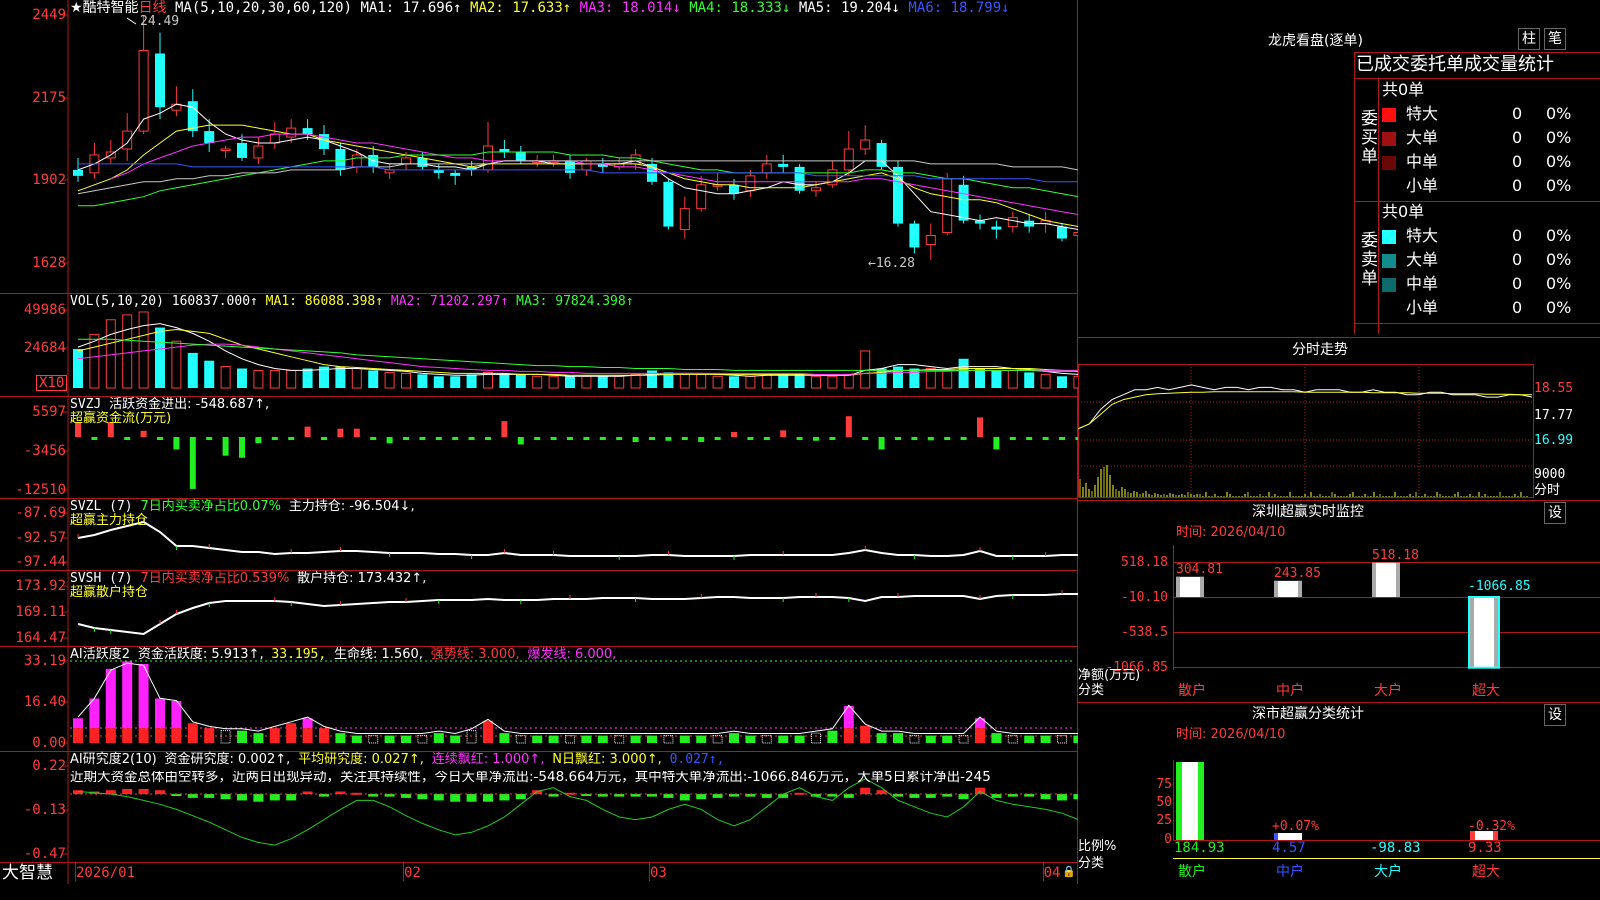  What do you see at coordinates (1168, 839) in the screenshot?
I see `sz-class-tick: 0` at bounding box center [1168, 839].